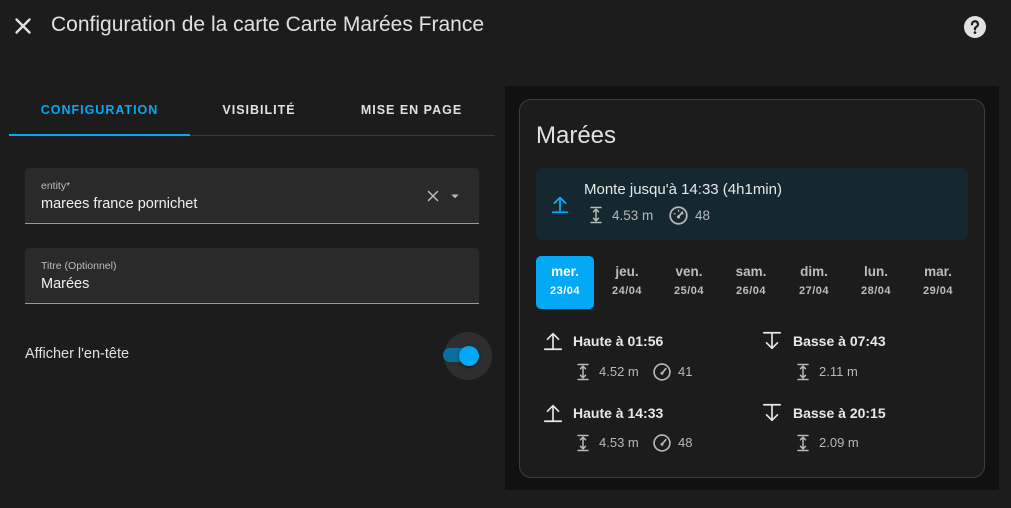  What do you see at coordinates (619, 371) in the screenshot?
I see `tide-height: 4.52 m` at bounding box center [619, 371].